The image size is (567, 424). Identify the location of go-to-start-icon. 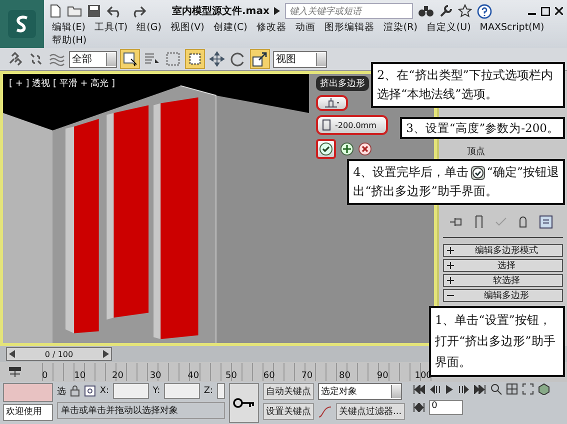
(418, 389).